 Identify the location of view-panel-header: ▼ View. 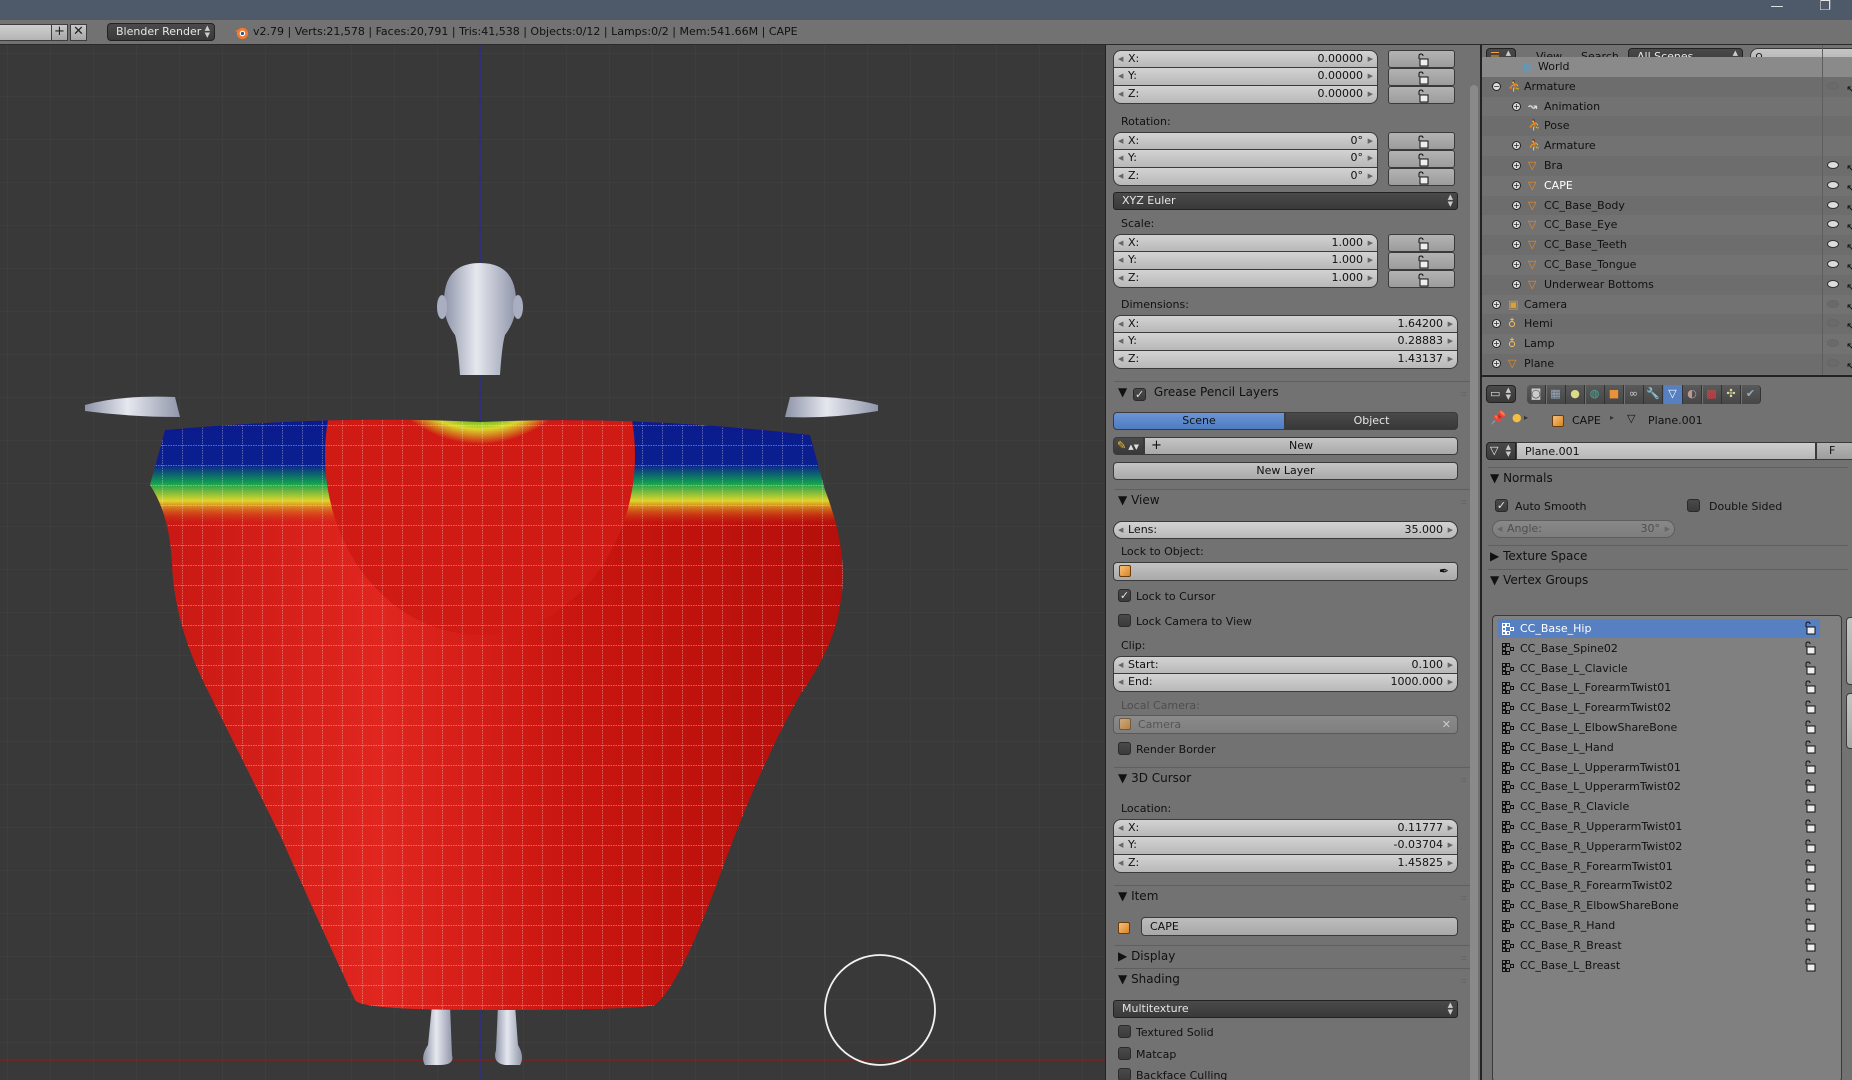
(1139, 500).